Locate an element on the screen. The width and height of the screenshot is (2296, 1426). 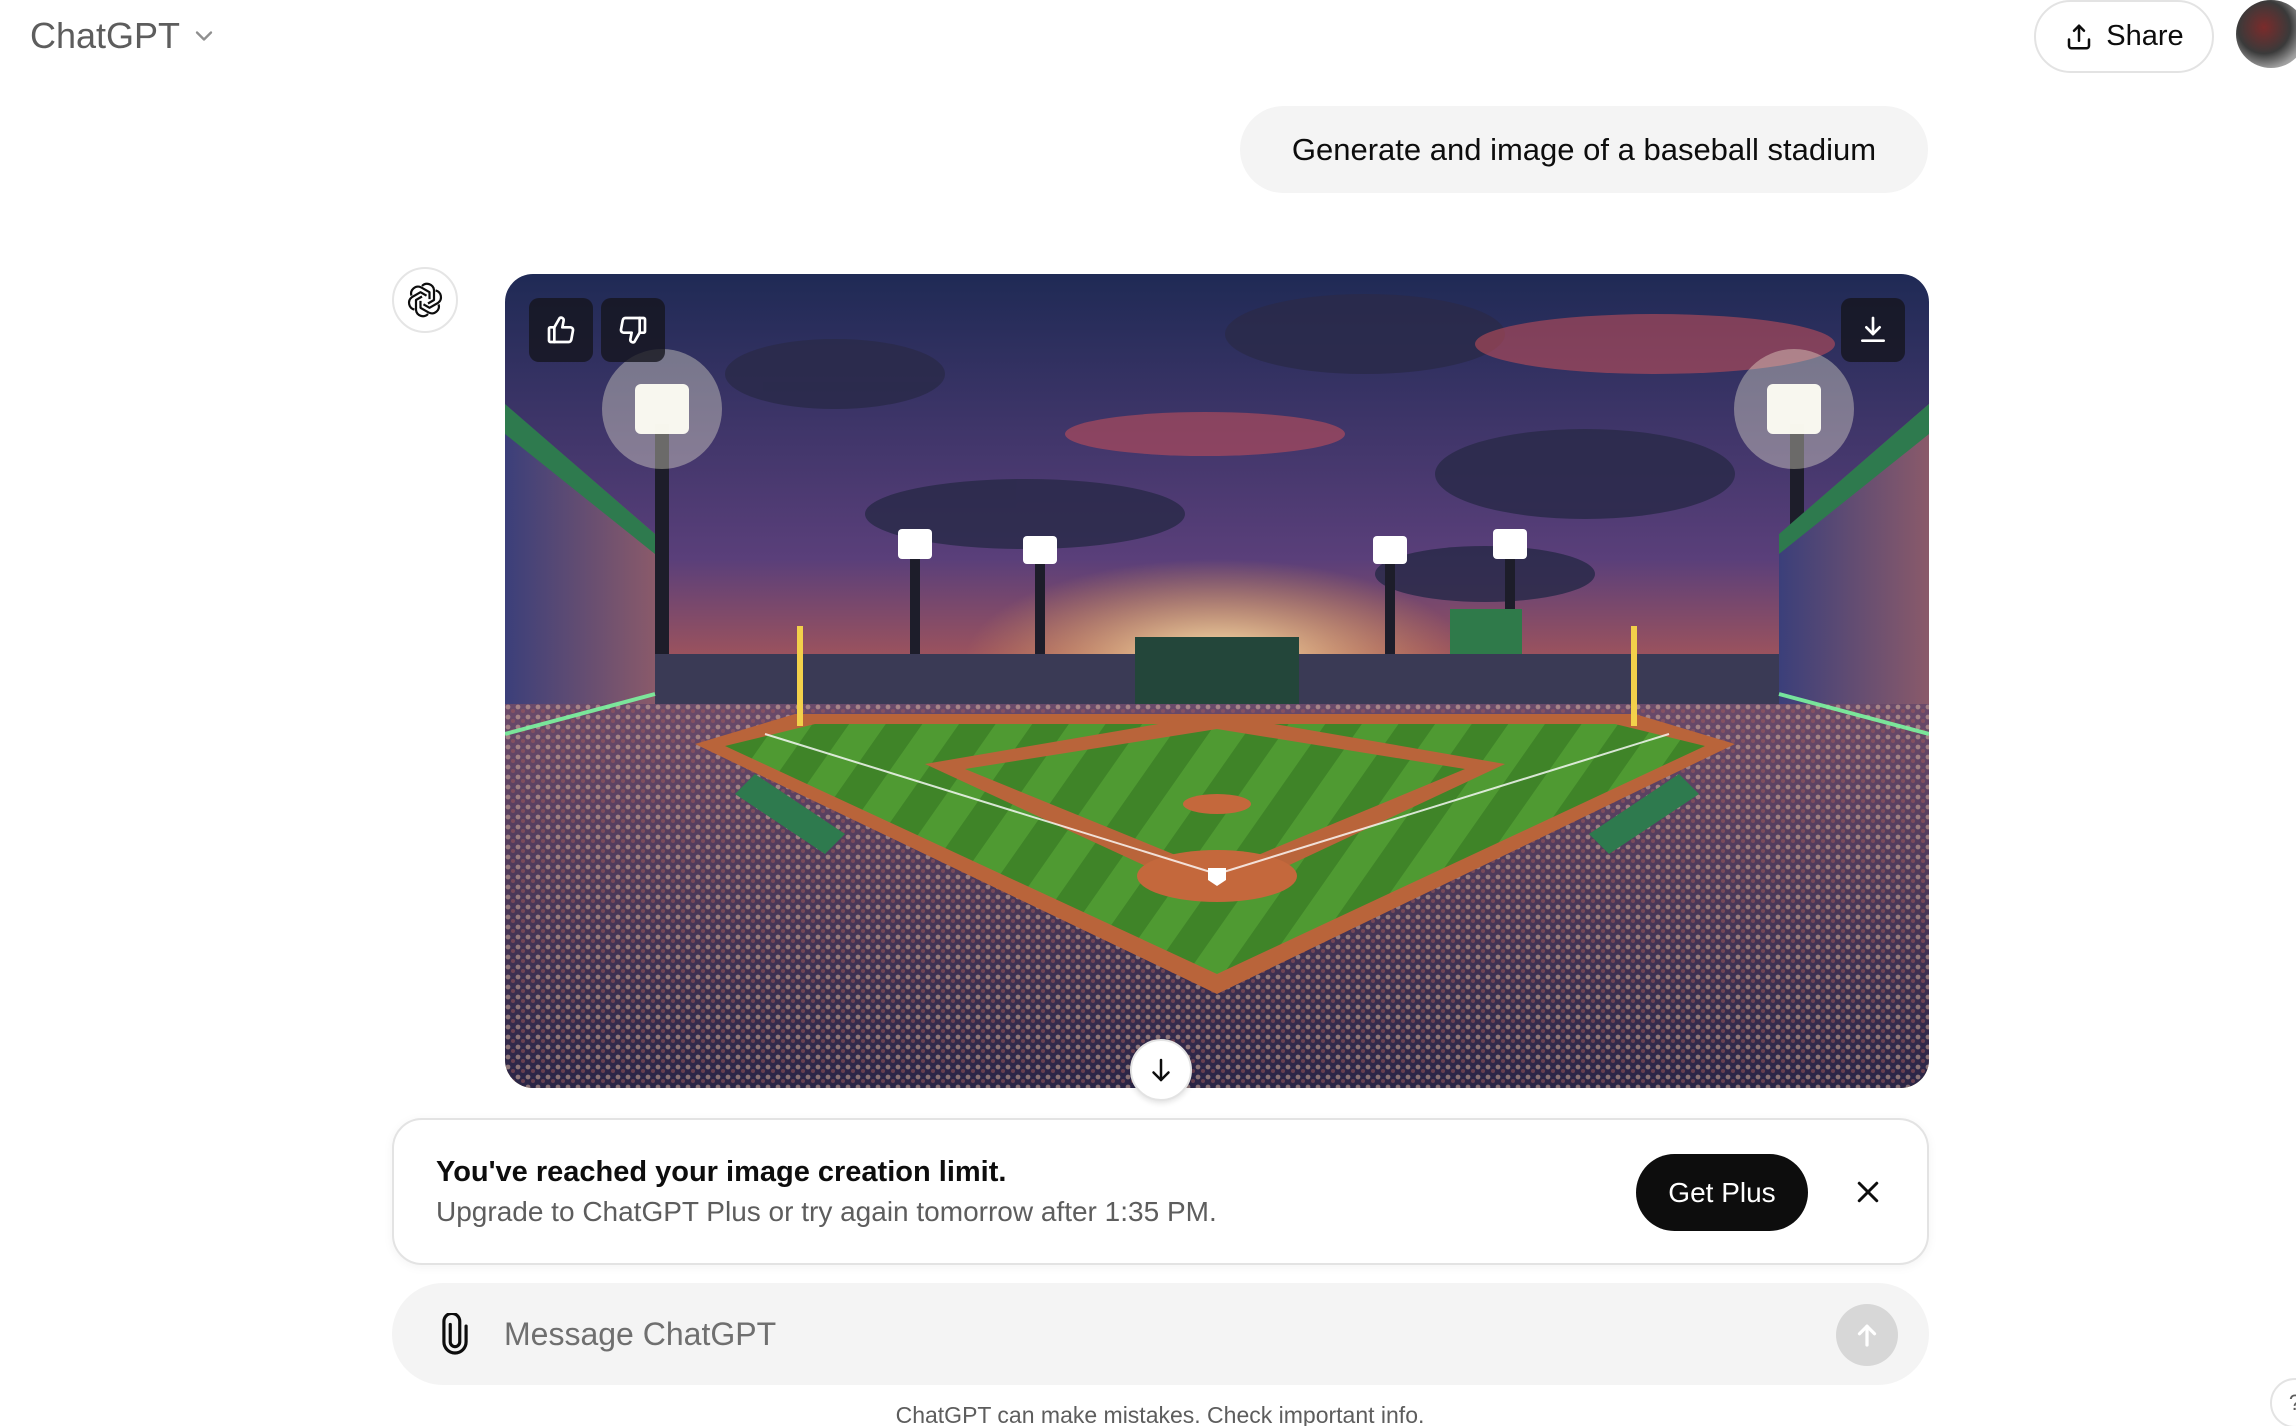
user-message: Generate and image of a baseball stadium is located at coordinates (1584, 149).